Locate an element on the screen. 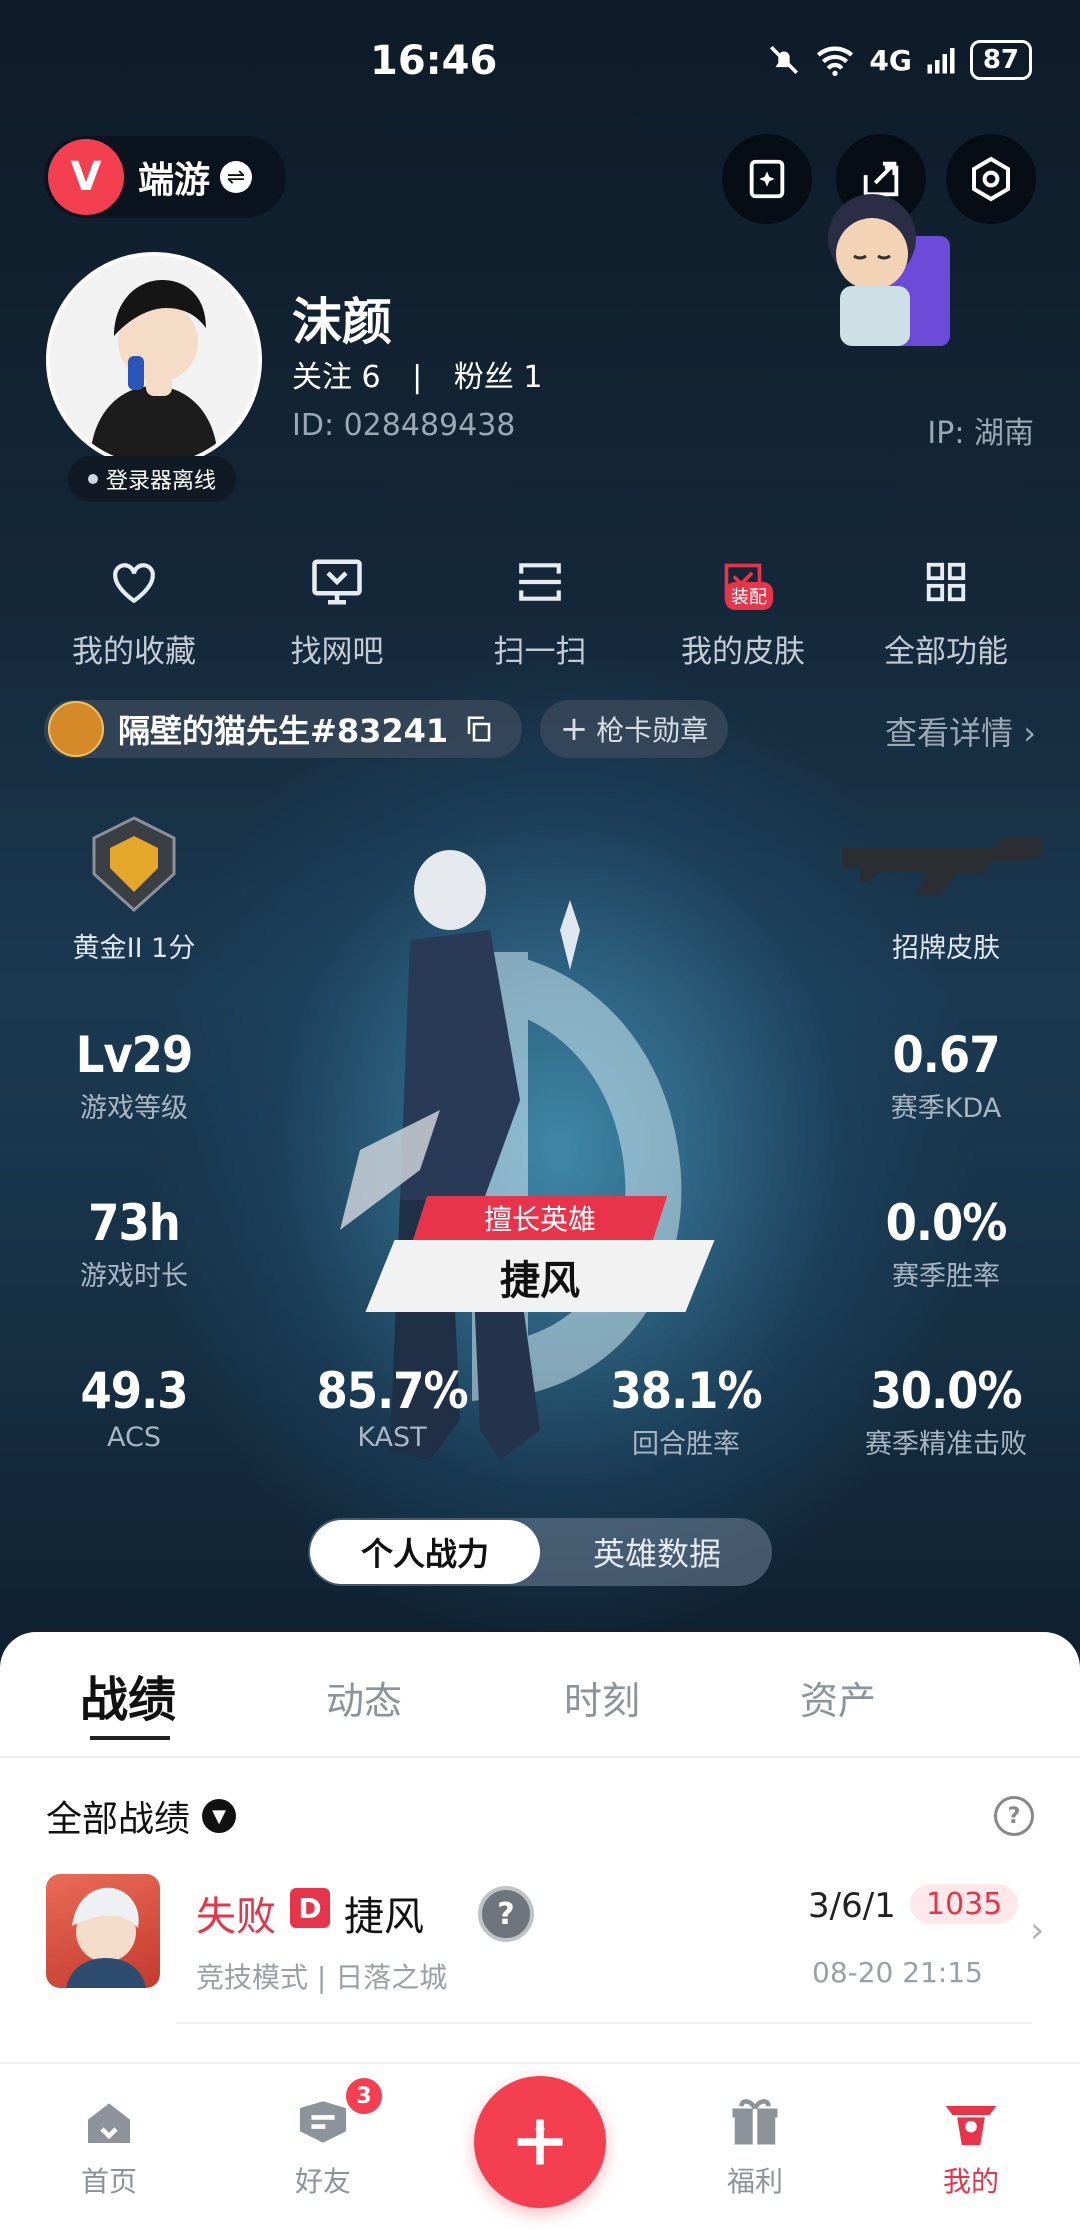 The image size is (1080, 2230). weapon-stat: 招牌皮肤 is located at coordinates (946, 941).